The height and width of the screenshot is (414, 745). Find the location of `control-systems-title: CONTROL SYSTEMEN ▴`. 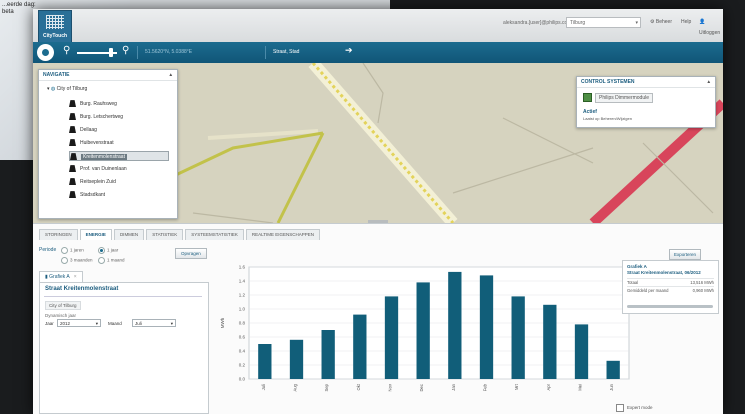

control-systems-title: CONTROL SYSTEMEN ▴ is located at coordinates (646, 82).